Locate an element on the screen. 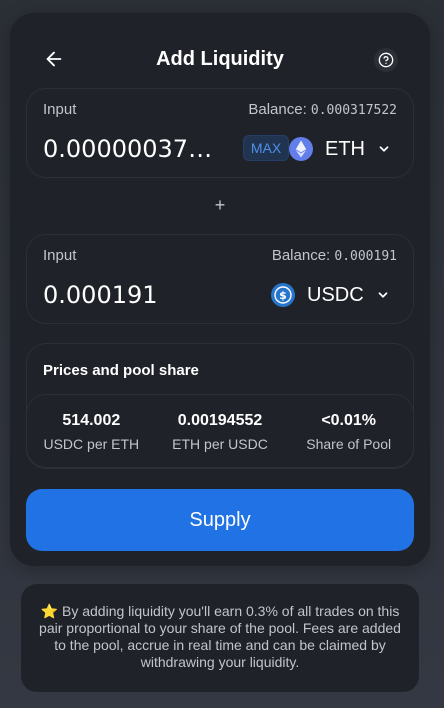 The height and width of the screenshot is (708, 444). stat-label: USDC per ETH is located at coordinates (91, 444).